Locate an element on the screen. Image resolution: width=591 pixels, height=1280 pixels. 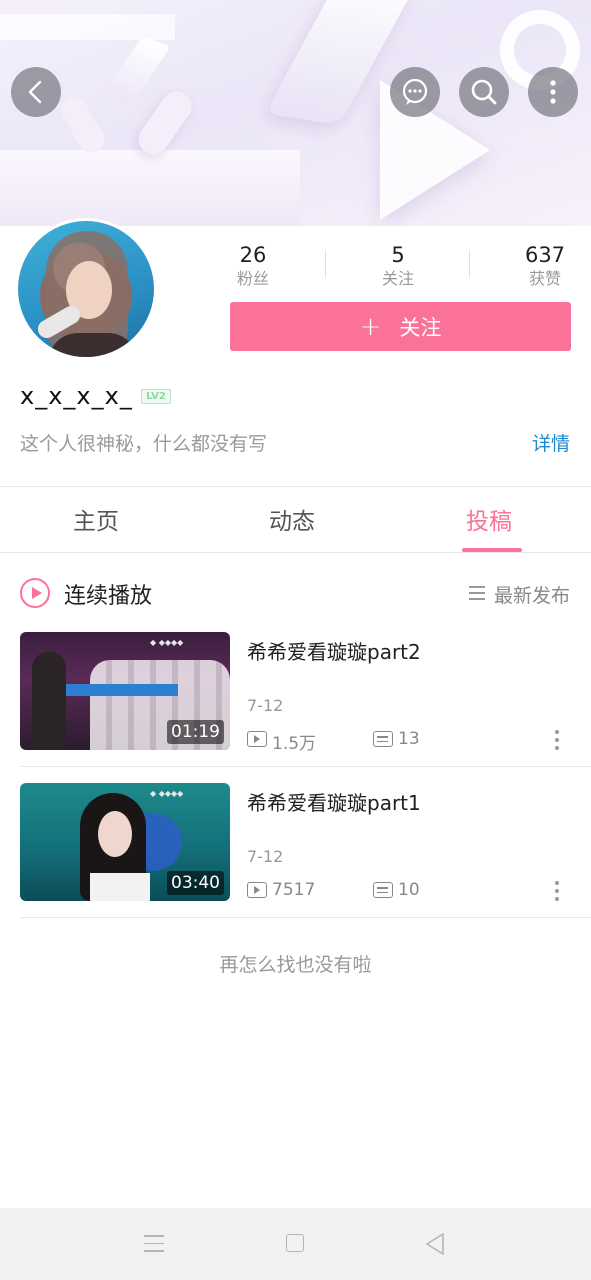
more-button is located at coordinates (553, 92).